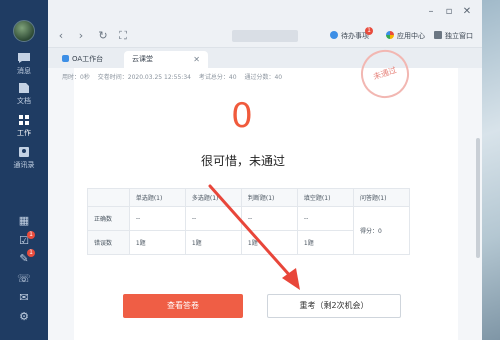 The height and width of the screenshot is (340, 500). I want to click on tab-cloud-classroom: 云课堂 ✕, so click(166, 59).